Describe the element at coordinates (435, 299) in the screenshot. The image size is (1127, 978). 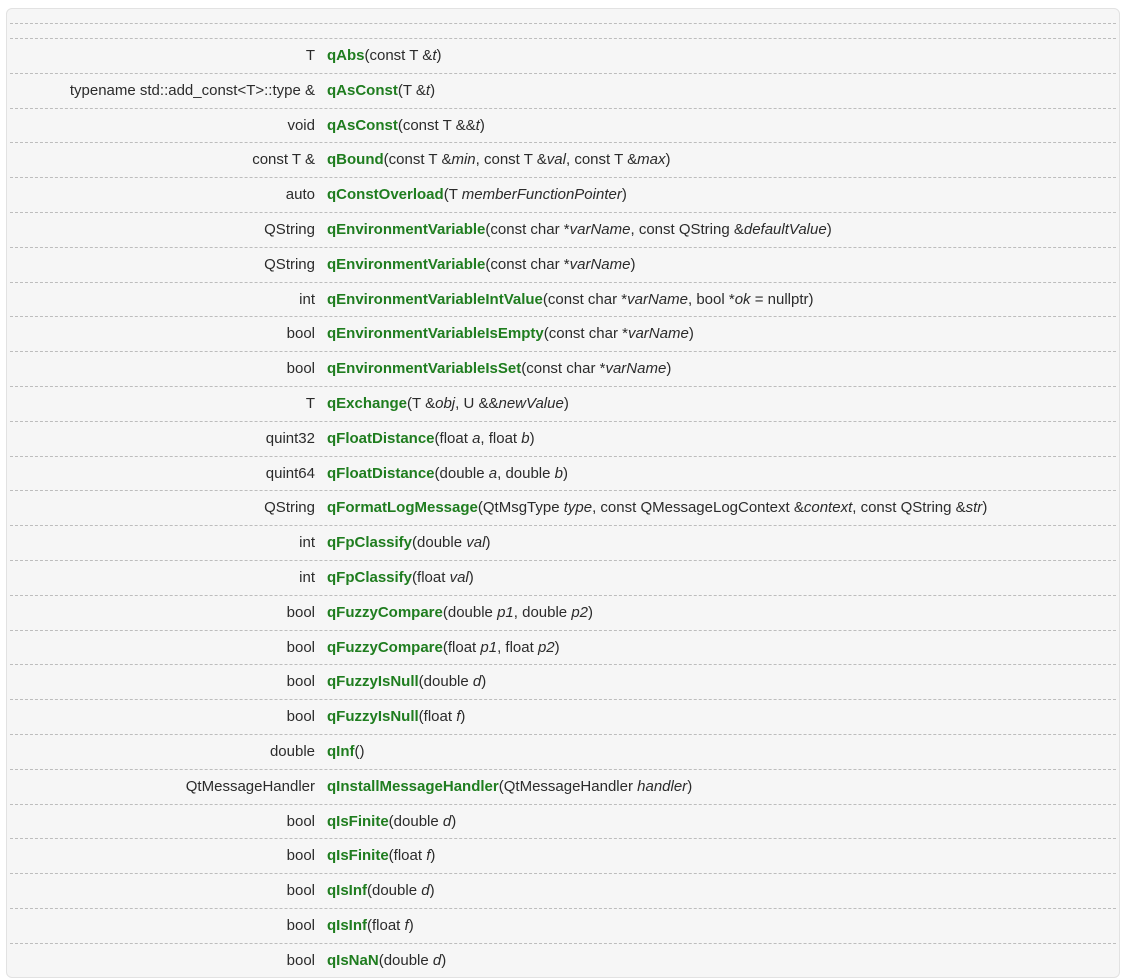
I see `function-link: qEnvironmentVariableIntValue` at that location.